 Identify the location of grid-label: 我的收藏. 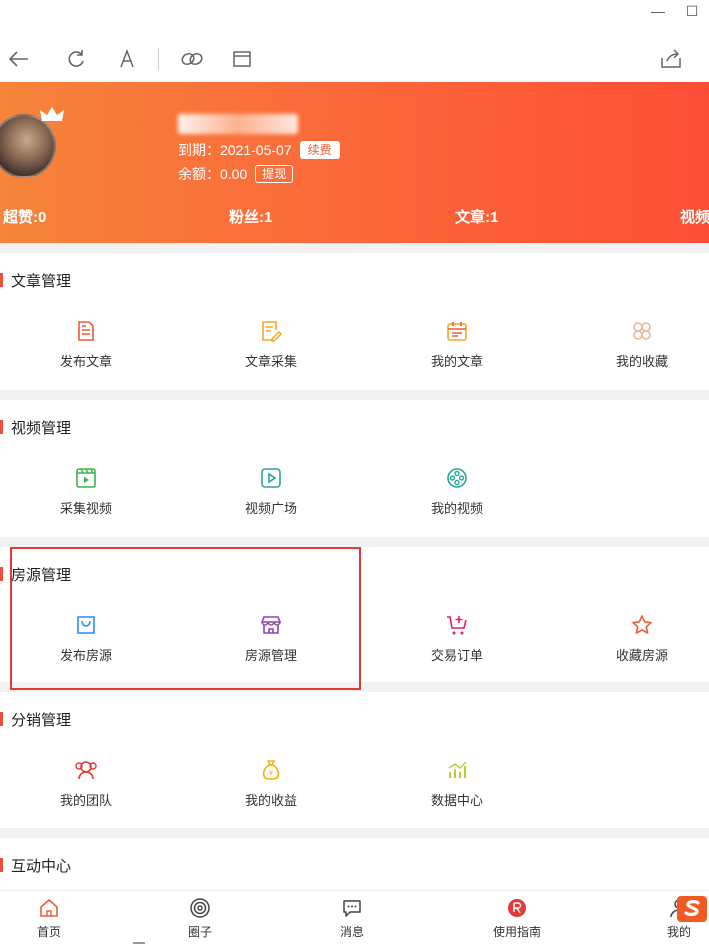
(641, 361).